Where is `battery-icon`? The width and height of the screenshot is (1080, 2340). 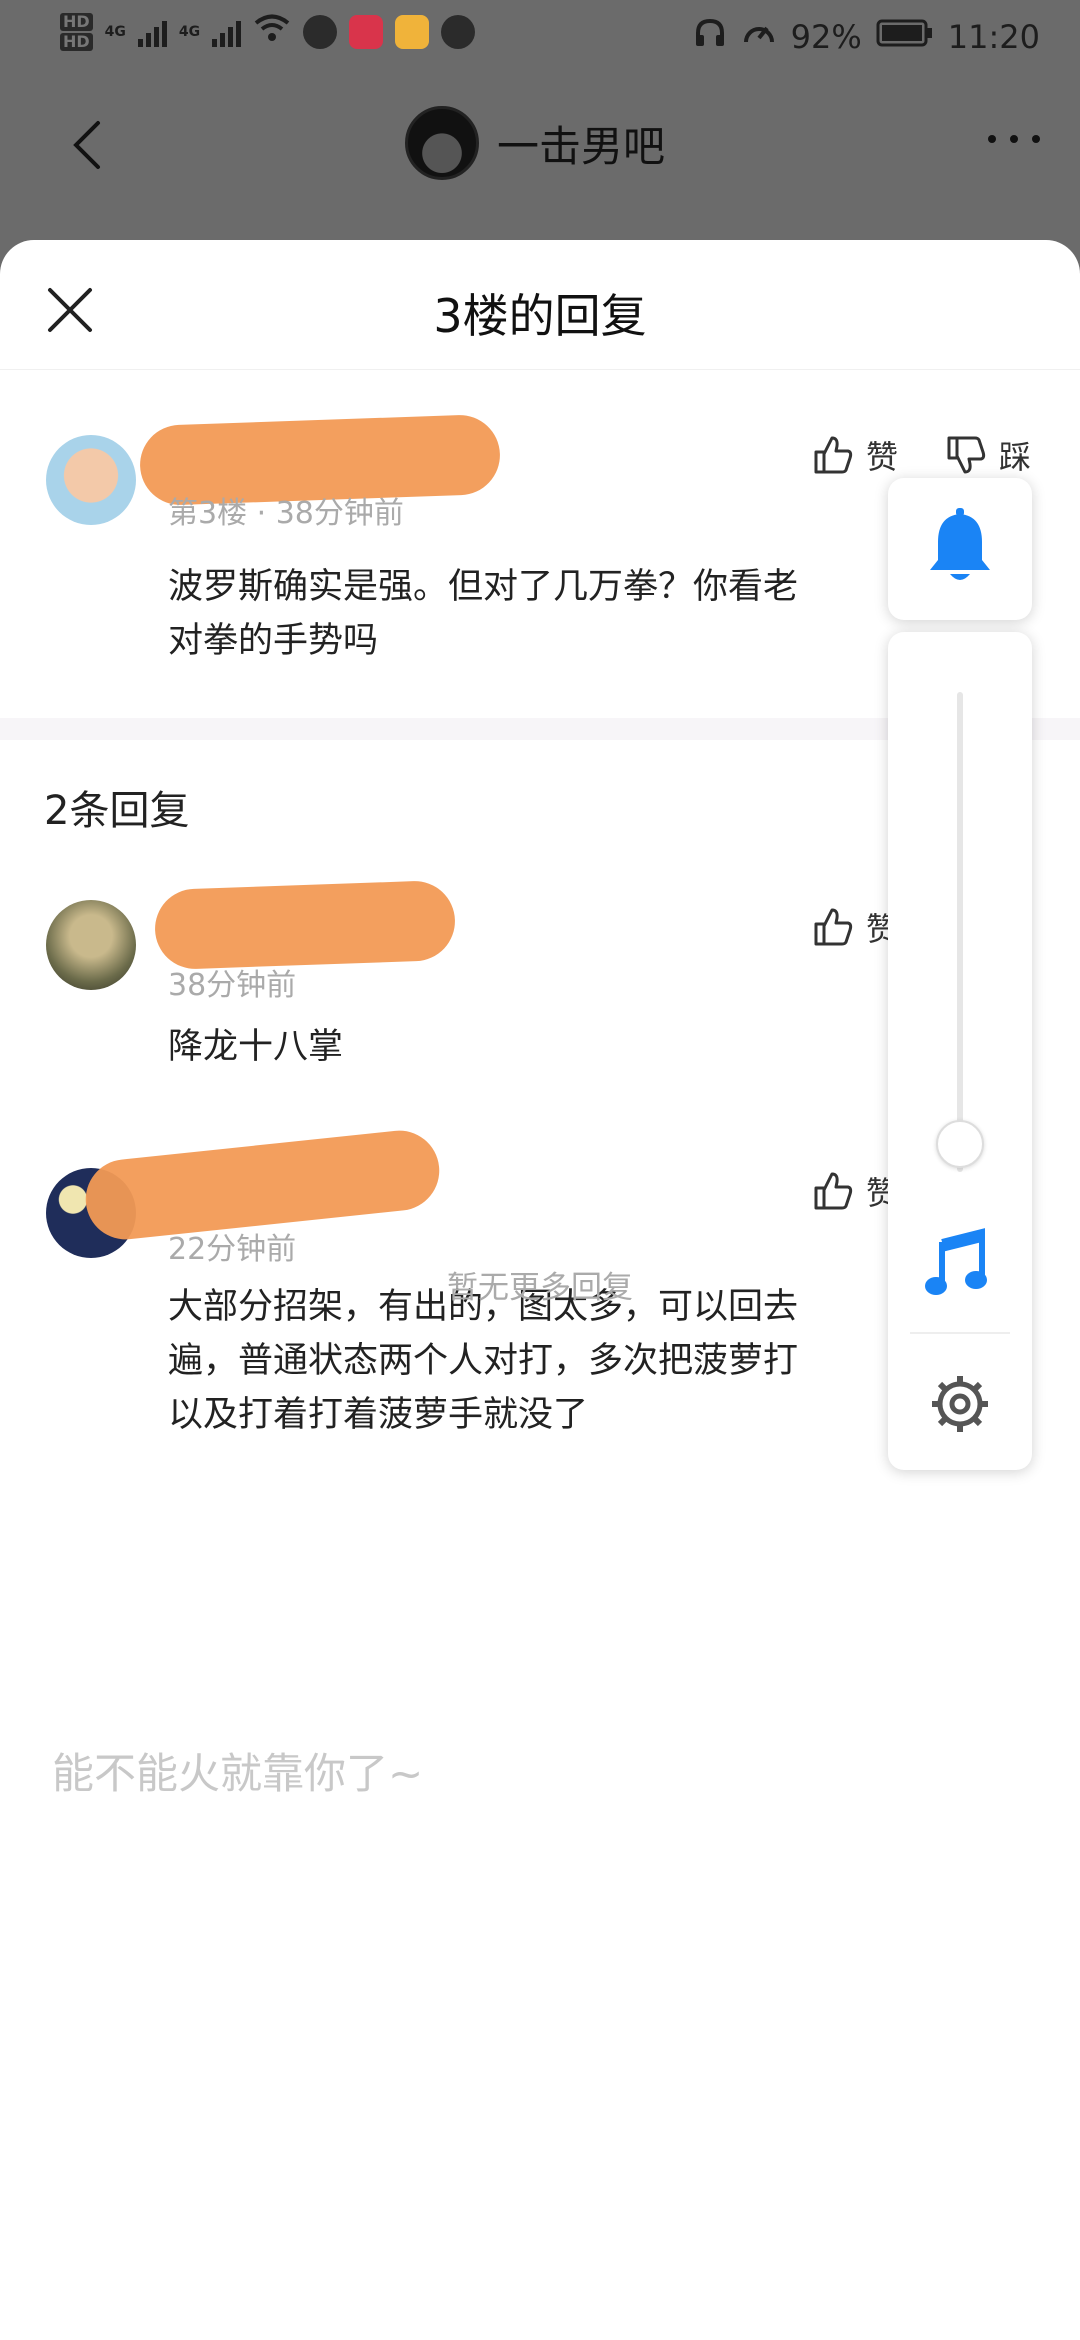
battery-icon is located at coordinates (905, 37).